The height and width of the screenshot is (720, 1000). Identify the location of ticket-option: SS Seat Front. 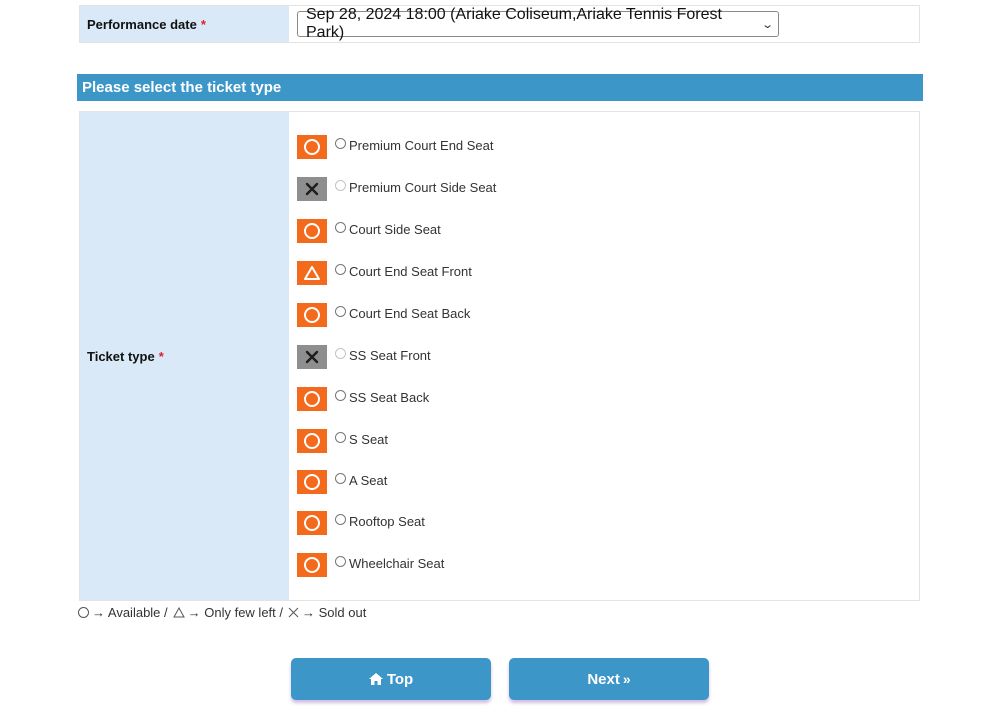
(364, 357).